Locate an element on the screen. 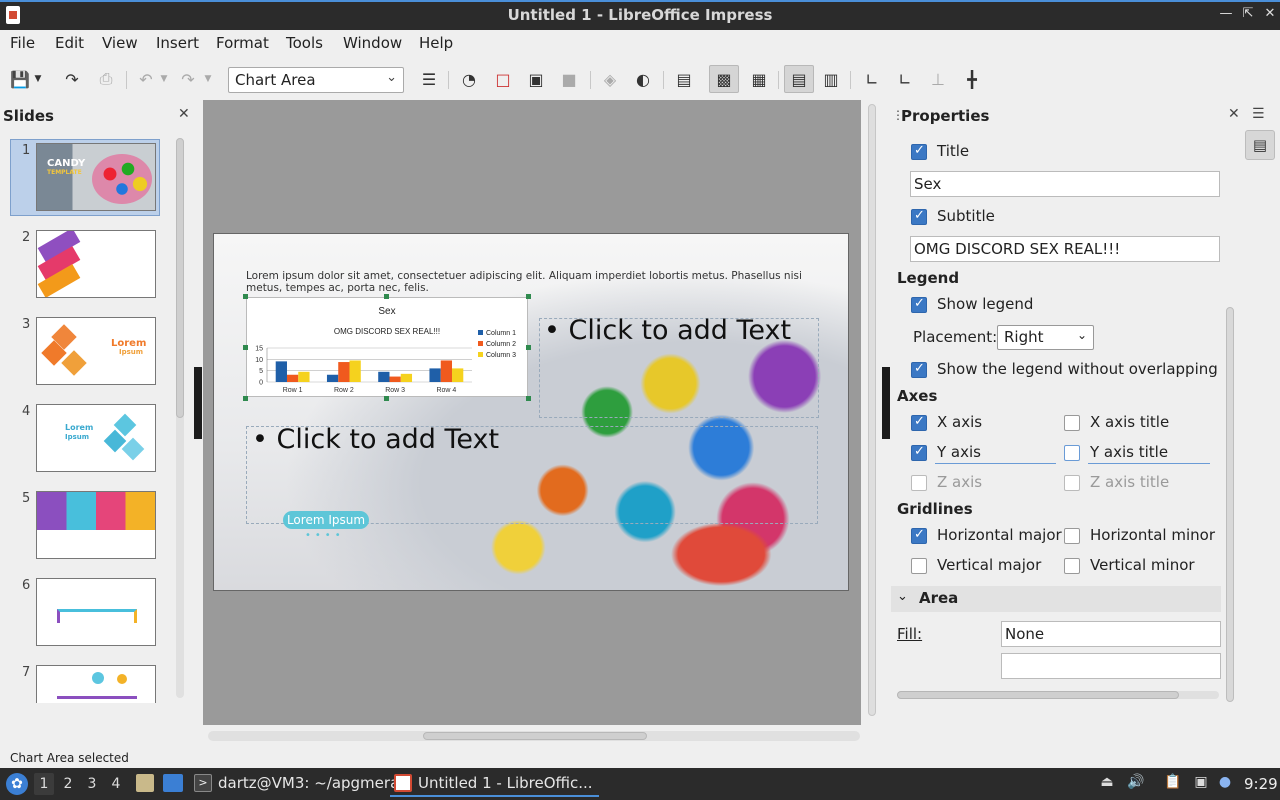  x-axis-title-checkbox is located at coordinates (1072, 423).